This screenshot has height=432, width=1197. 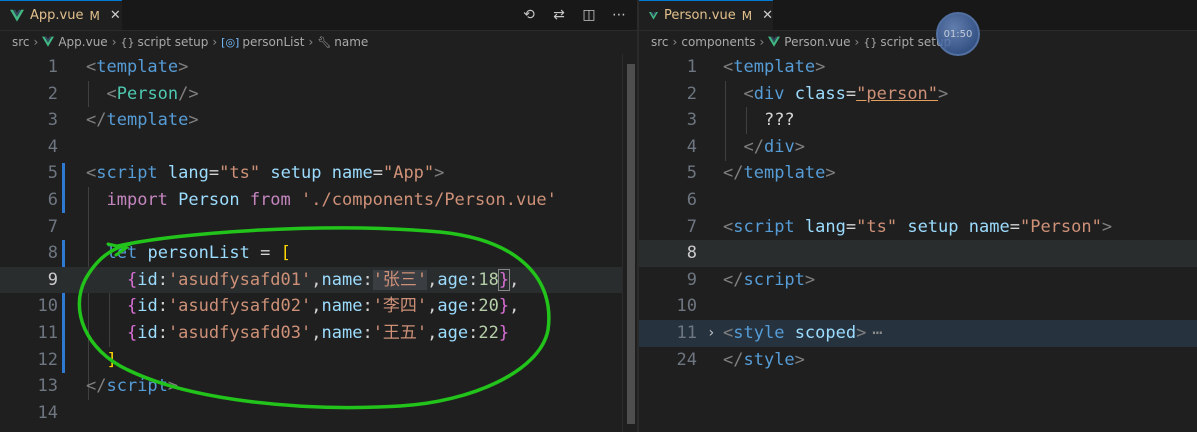 What do you see at coordinates (686, 359) in the screenshot?
I see `line-number: 24` at bounding box center [686, 359].